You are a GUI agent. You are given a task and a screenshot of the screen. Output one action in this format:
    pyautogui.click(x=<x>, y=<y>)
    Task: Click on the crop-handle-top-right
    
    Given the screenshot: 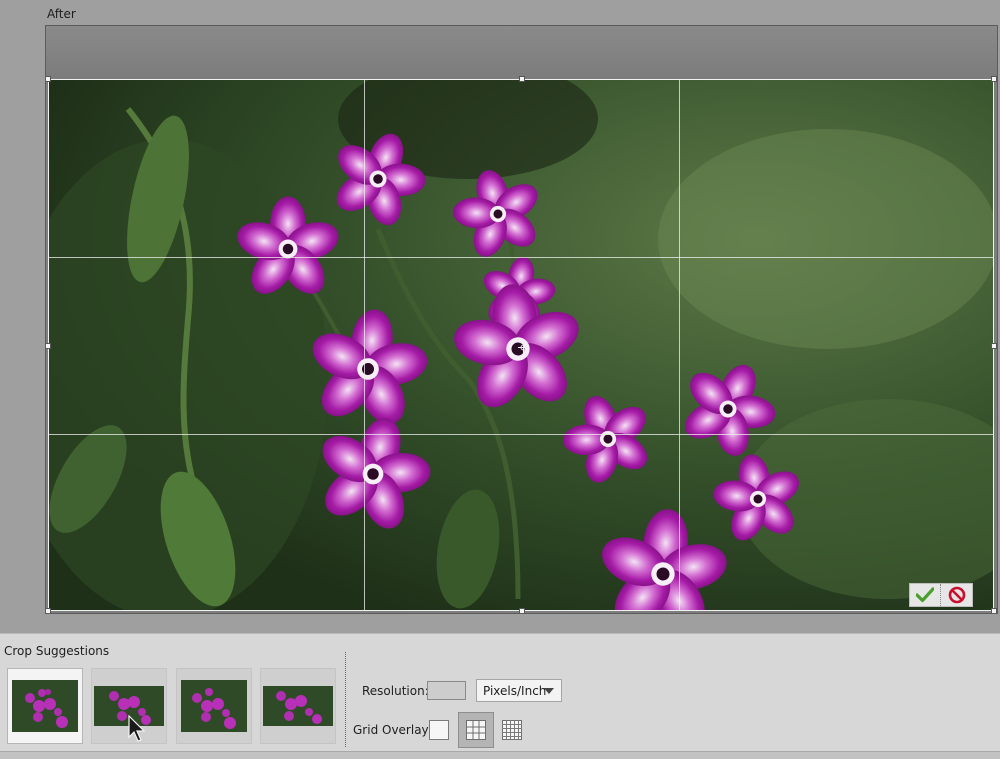 What is the action you would take?
    pyautogui.click(x=994, y=79)
    